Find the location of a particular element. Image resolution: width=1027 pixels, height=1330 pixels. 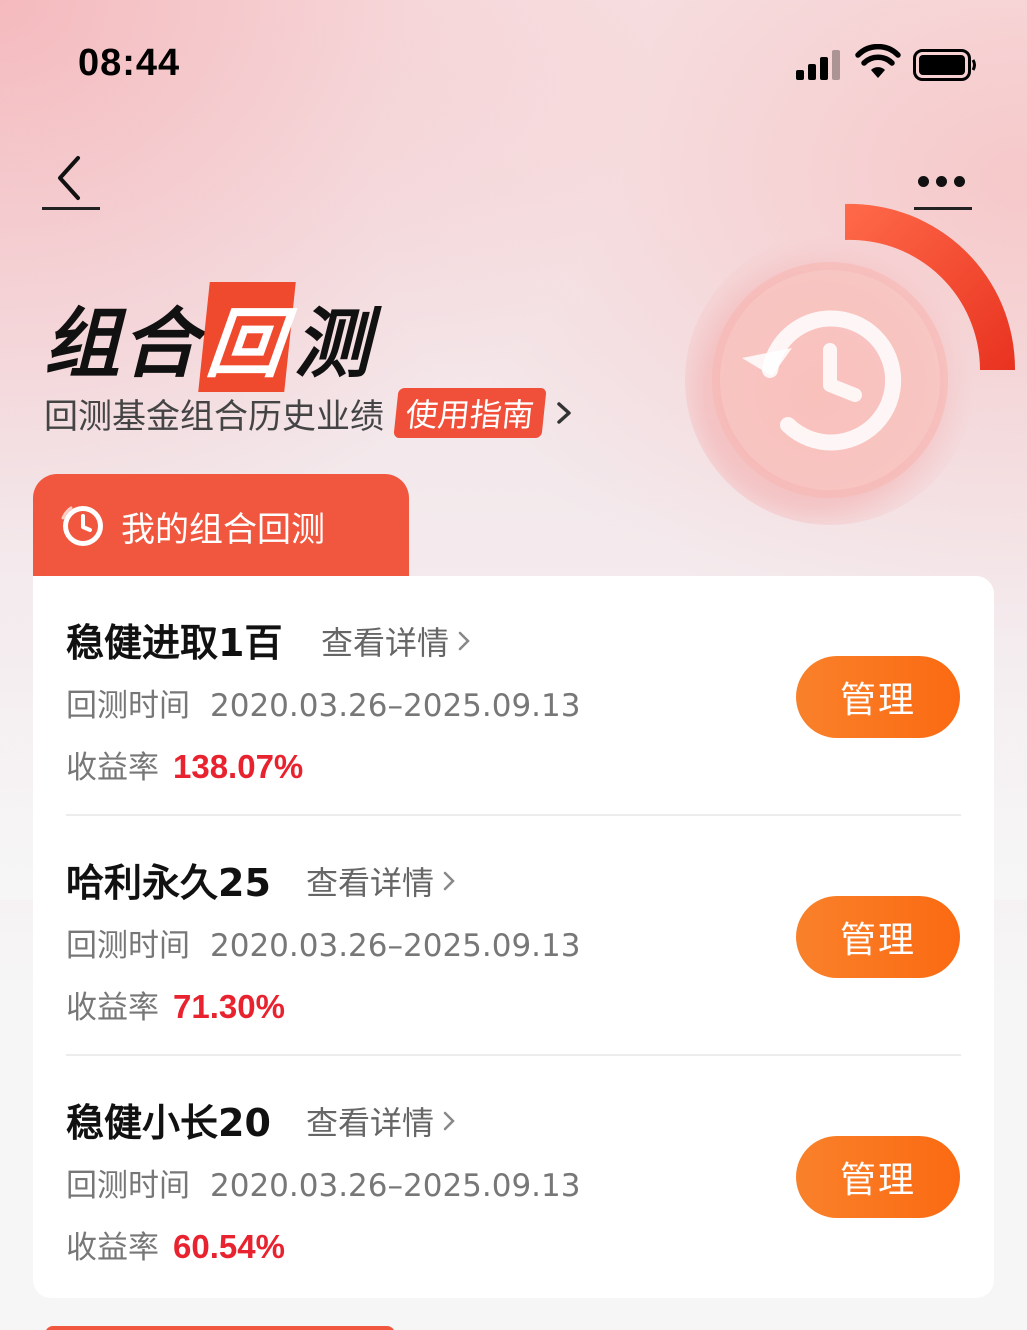

chevron-left-icon is located at coordinates (69, 178).